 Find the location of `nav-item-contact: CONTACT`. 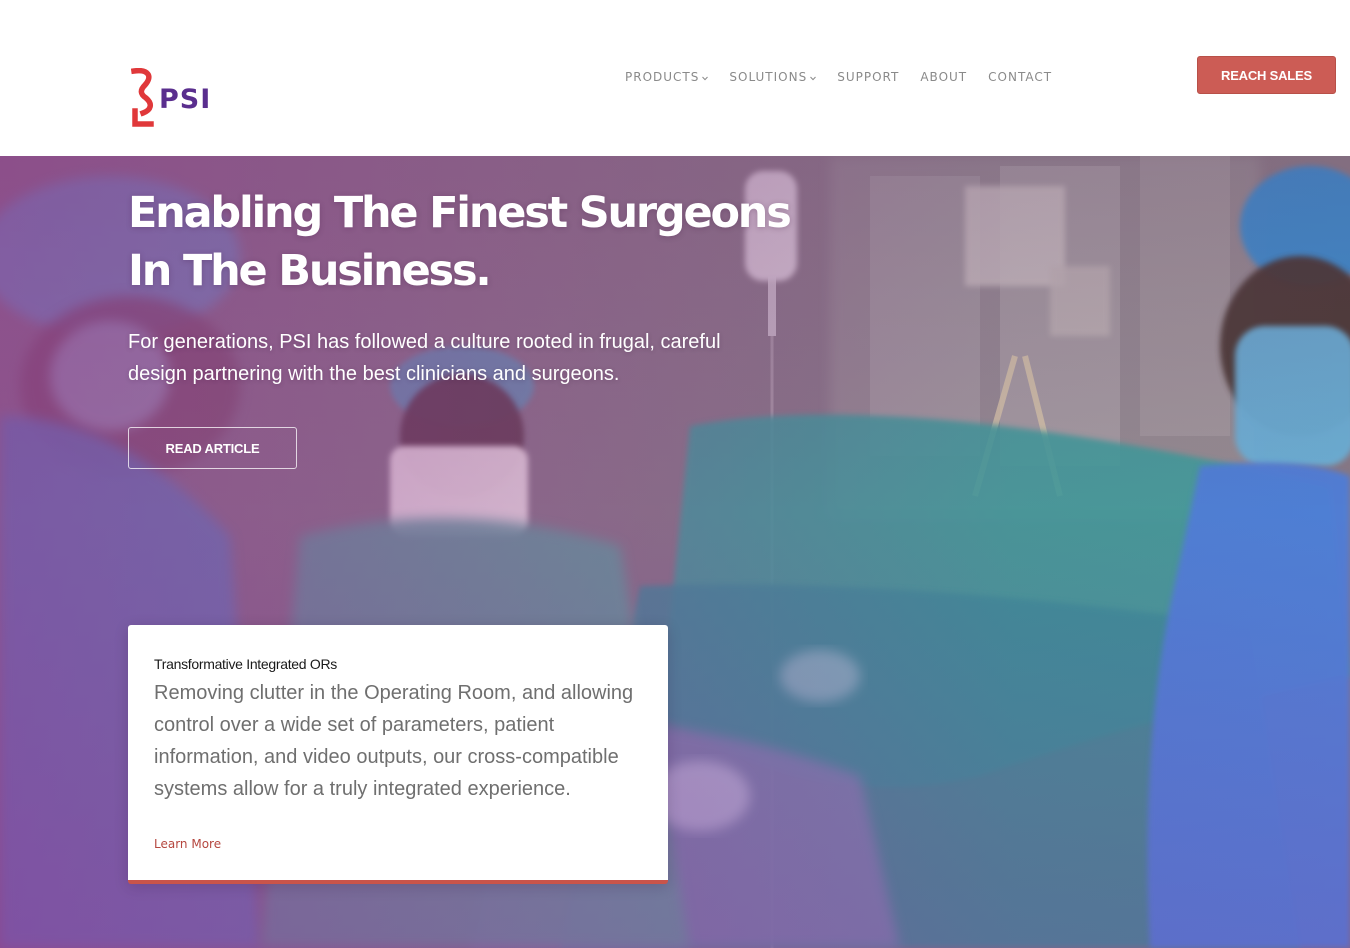

nav-item-contact: CONTACT is located at coordinates (1020, 77).